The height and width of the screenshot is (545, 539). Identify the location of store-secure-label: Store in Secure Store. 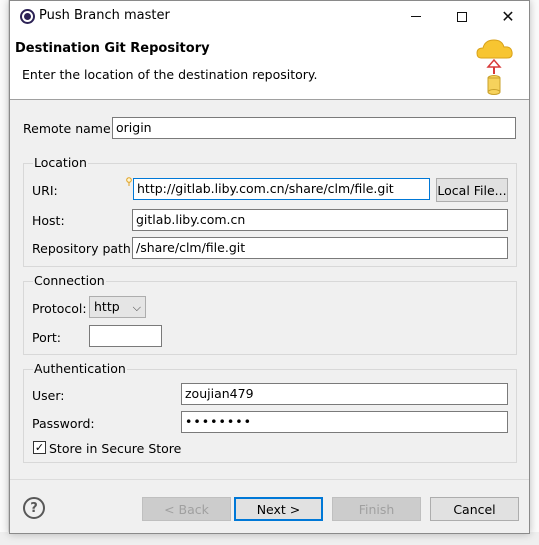
(115, 448).